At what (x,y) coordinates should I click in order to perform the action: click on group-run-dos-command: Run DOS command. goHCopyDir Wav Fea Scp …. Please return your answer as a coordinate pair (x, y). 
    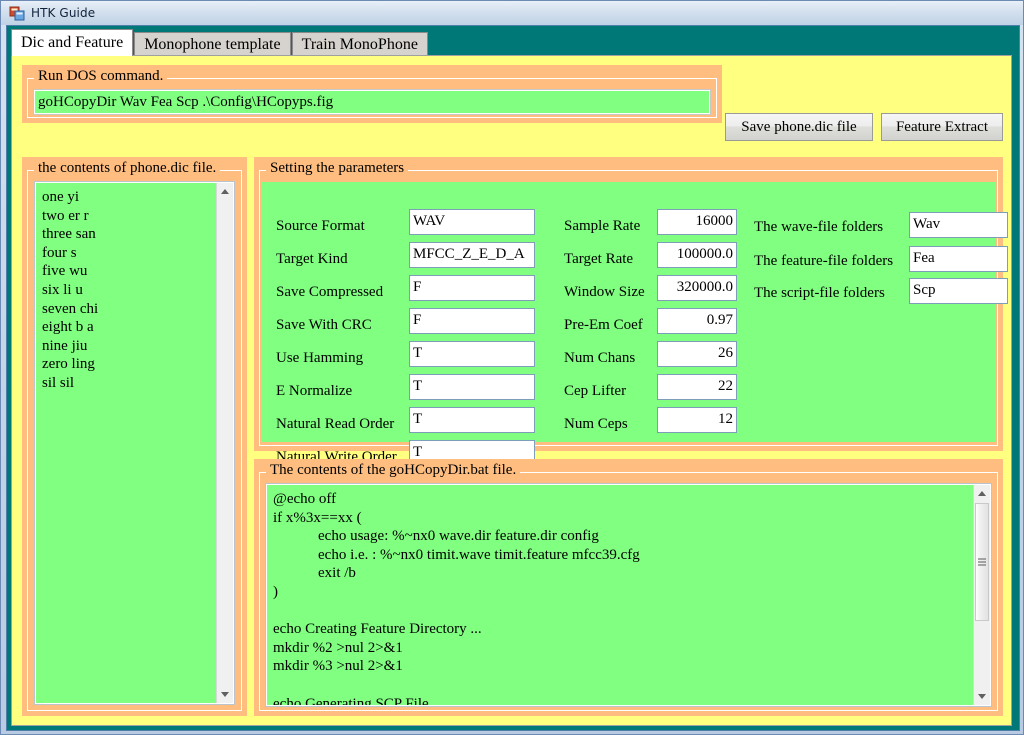
    Looking at the image, I should click on (372, 94).